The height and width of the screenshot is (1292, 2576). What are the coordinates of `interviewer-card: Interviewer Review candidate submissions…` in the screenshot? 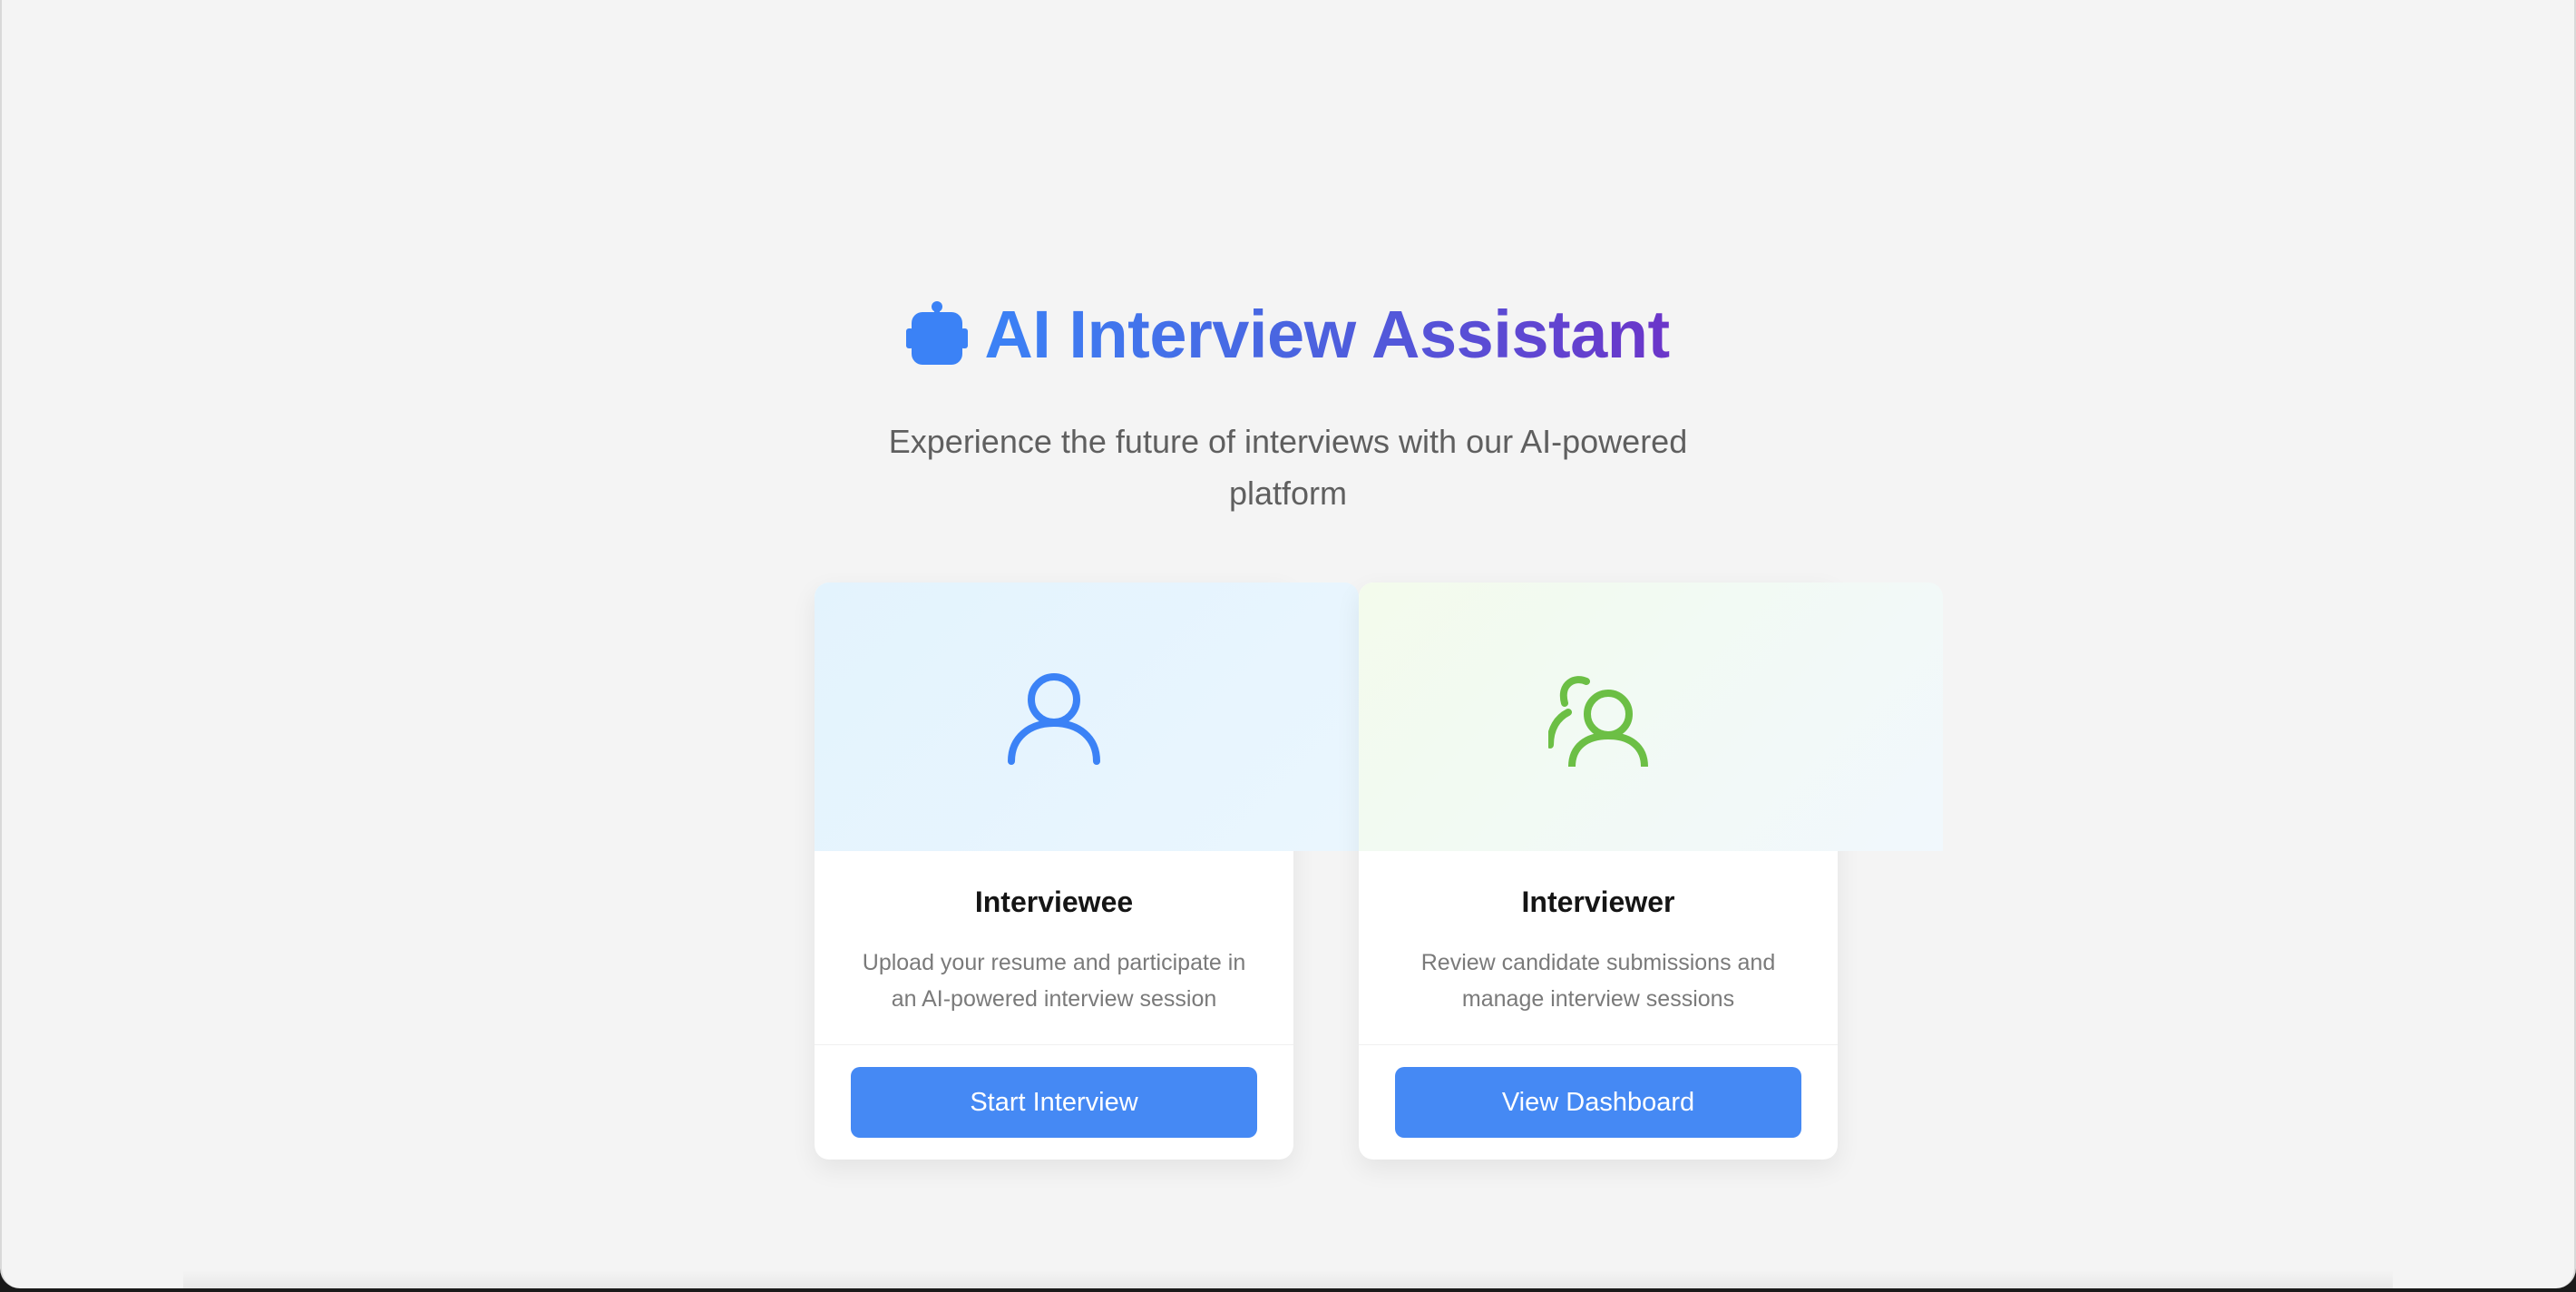 It's located at (1651, 871).